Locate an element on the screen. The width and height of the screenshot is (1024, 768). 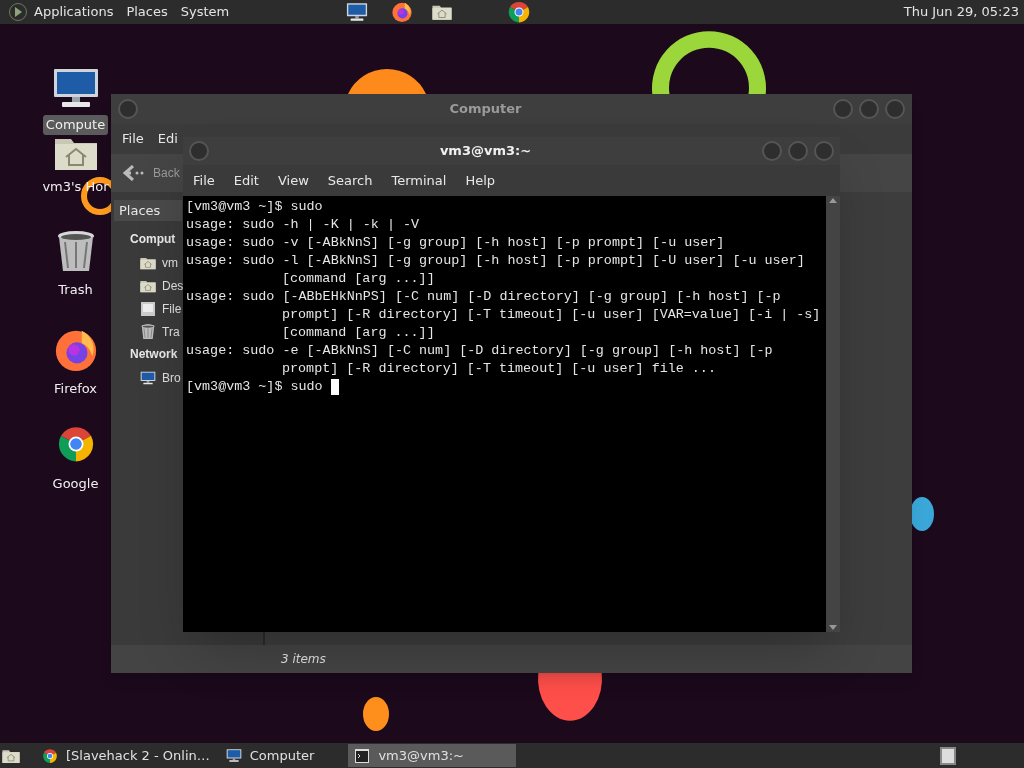
terminal-line: usage: sudo -h | -K | -k | -V is located at coordinates (303, 225).